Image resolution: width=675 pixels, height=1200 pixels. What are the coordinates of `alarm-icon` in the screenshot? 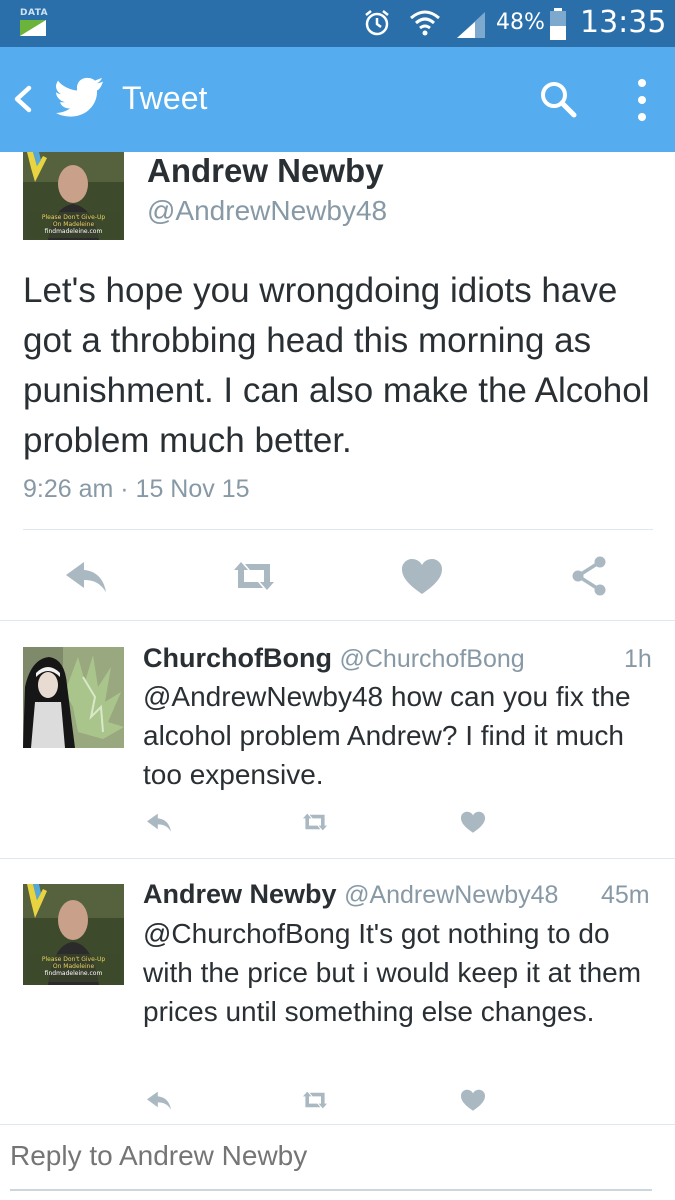 It's located at (377, 23).